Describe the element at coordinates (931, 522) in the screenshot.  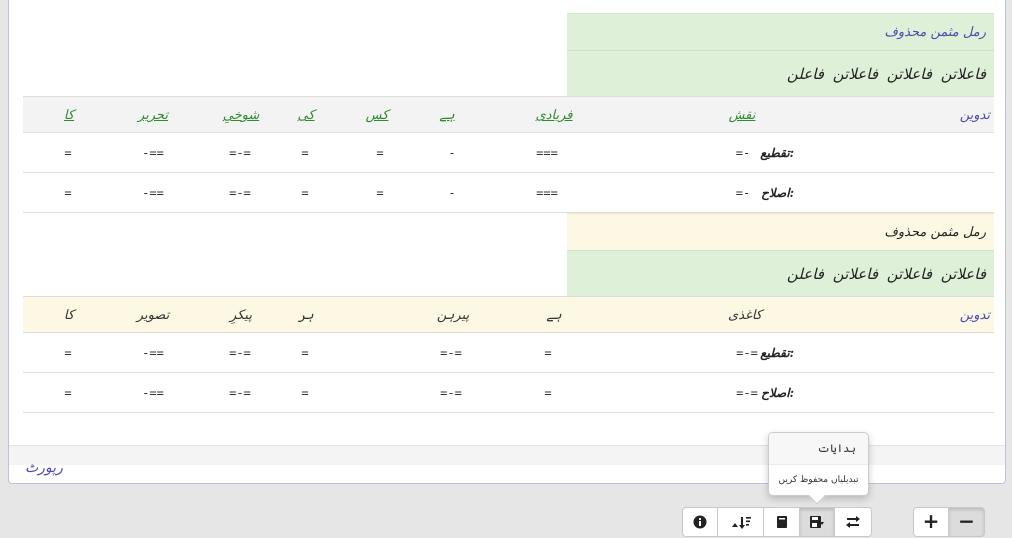
I see `zoom-in-button: +` at that location.